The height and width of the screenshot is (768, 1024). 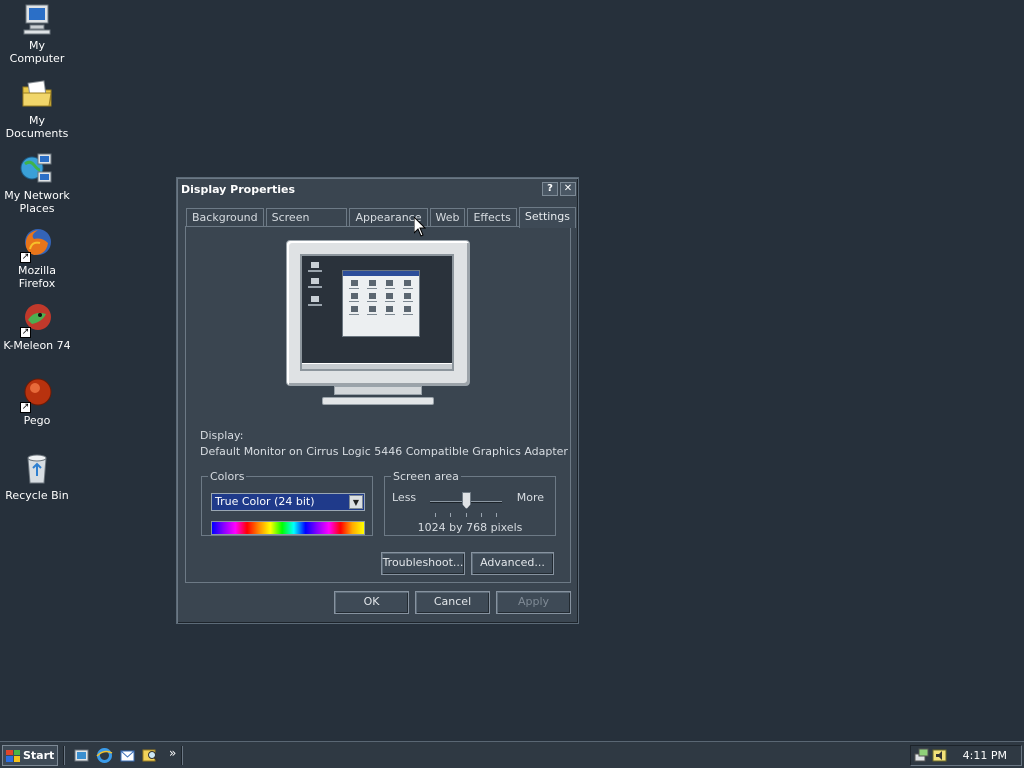 What do you see at coordinates (37, 420) in the screenshot?
I see `desktop-icon-label: Pego` at bounding box center [37, 420].